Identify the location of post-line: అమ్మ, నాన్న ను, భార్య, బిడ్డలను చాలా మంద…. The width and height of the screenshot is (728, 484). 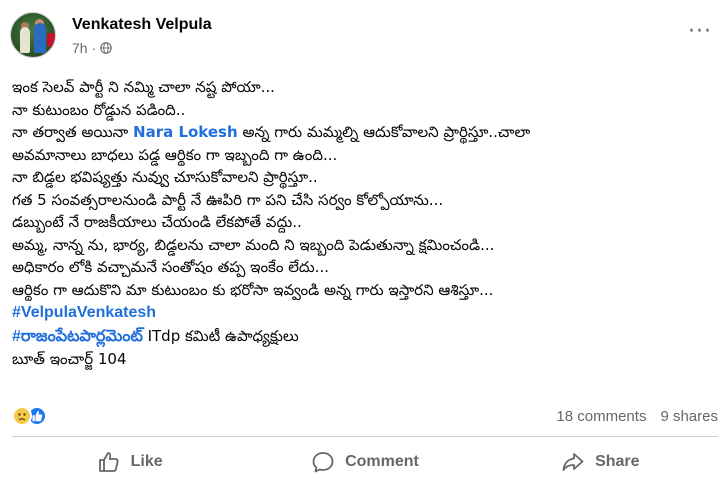
(253, 244).